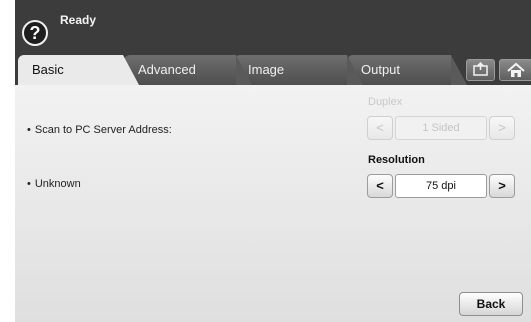 The image size is (531, 322). I want to click on scan-server-address-label: Scan to PC Server Address:, so click(99, 130).